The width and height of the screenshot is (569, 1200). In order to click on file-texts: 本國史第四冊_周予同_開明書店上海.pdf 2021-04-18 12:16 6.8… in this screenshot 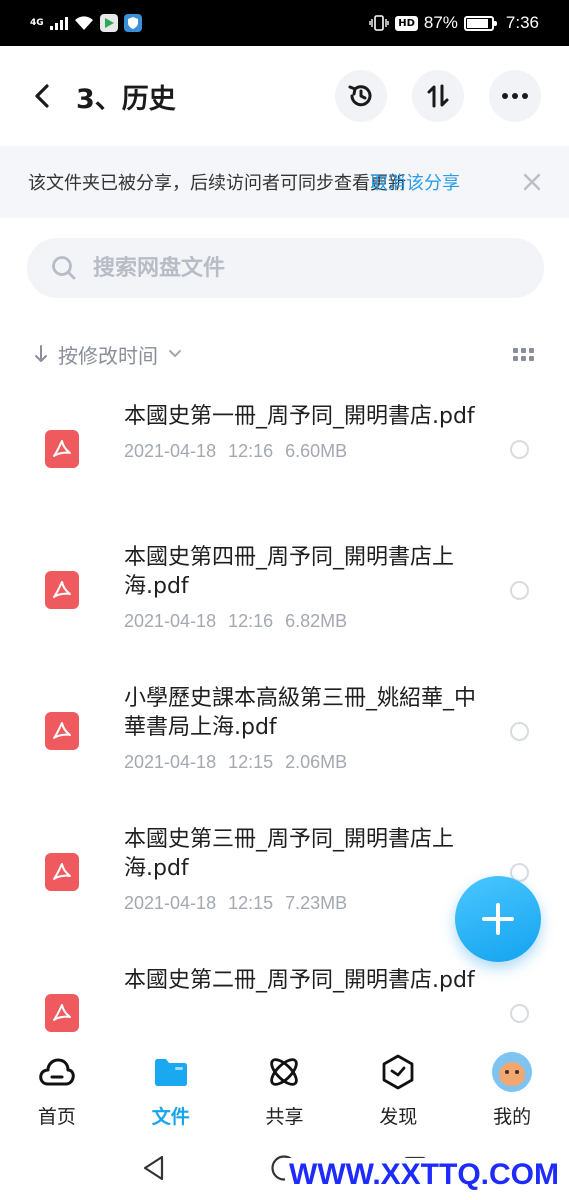, I will do `click(304, 587)`.